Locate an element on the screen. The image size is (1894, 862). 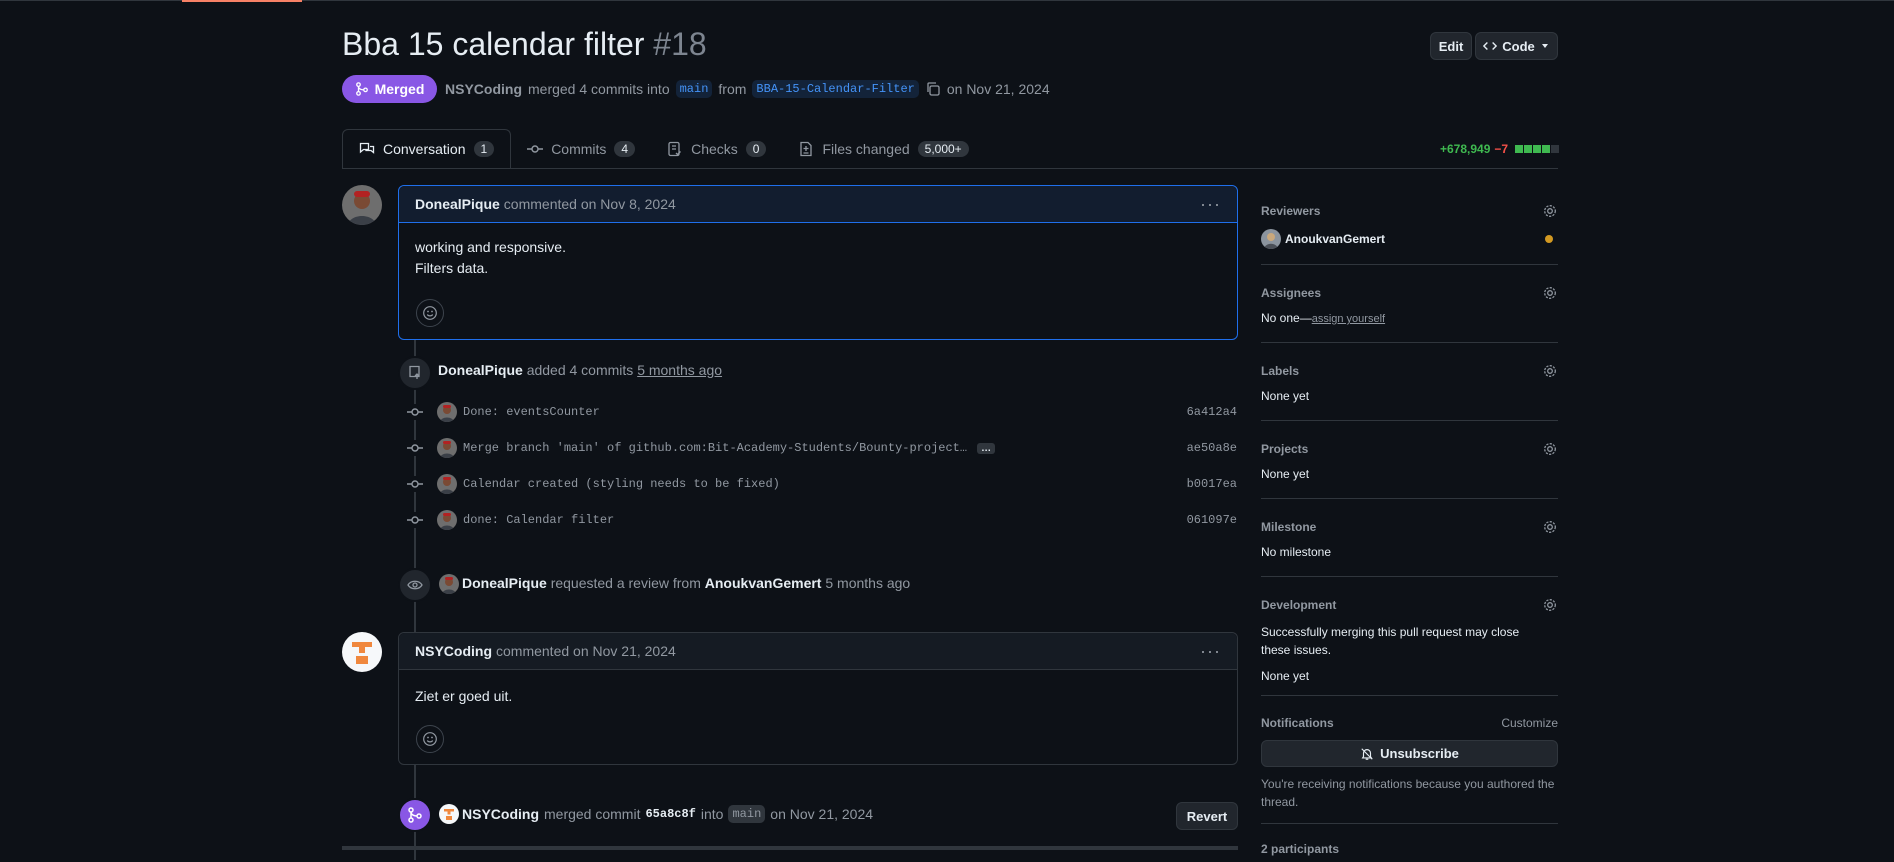
code-icon is located at coordinates (1490, 46).